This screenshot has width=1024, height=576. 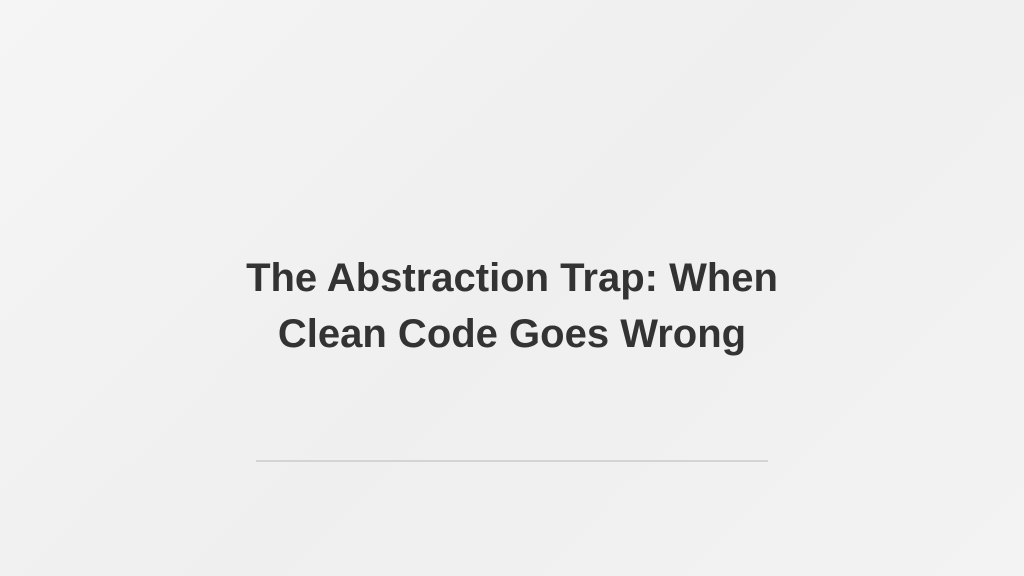 What do you see at coordinates (512, 334) in the screenshot?
I see `slide-title-line-2: Clean Code Goes Wrong` at bounding box center [512, 334].